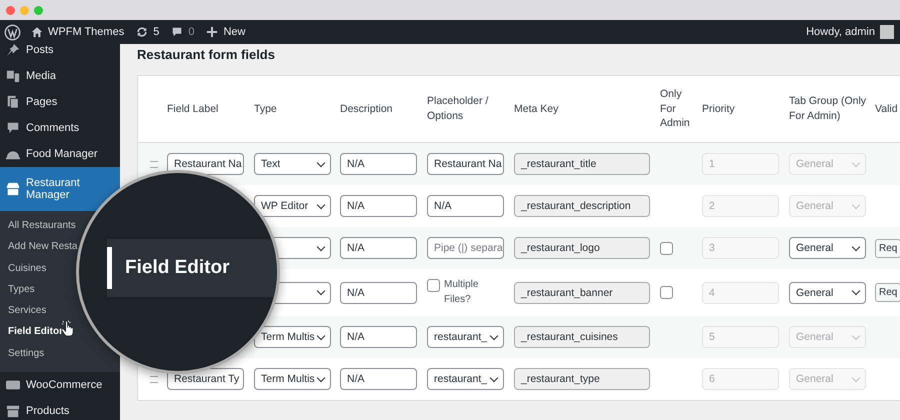 This screenshot has width=900, height=420. Describe the element at coordinates (206, 55) in the screenshot. I see `page-title: Restaurant form fields` at that location.